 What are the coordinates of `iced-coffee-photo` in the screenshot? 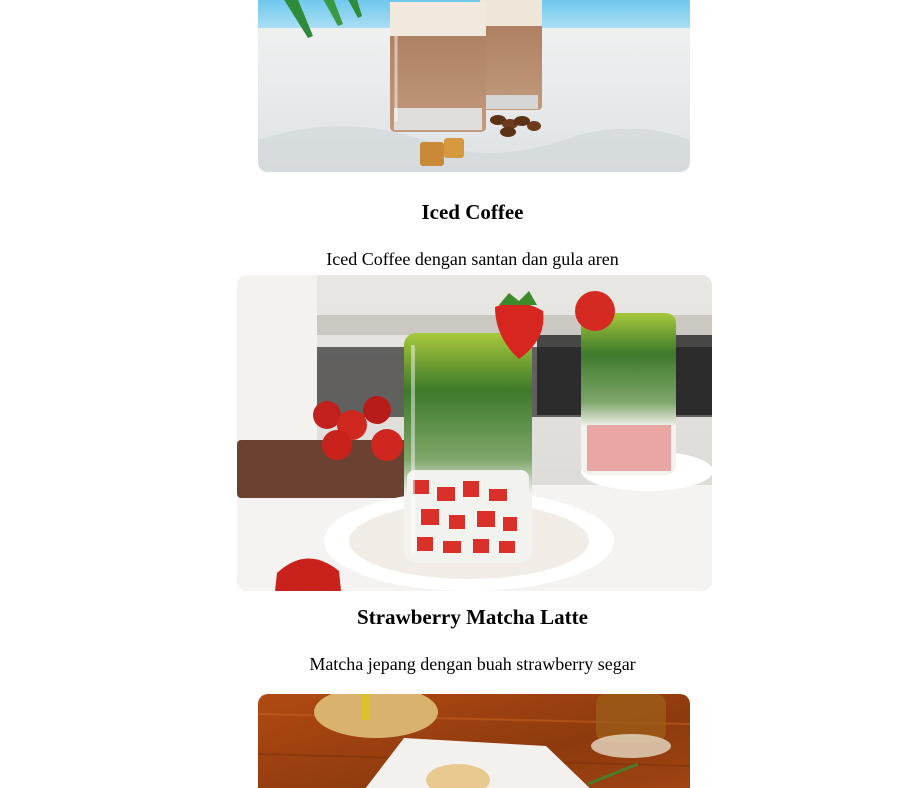 It's located at (474, 86).